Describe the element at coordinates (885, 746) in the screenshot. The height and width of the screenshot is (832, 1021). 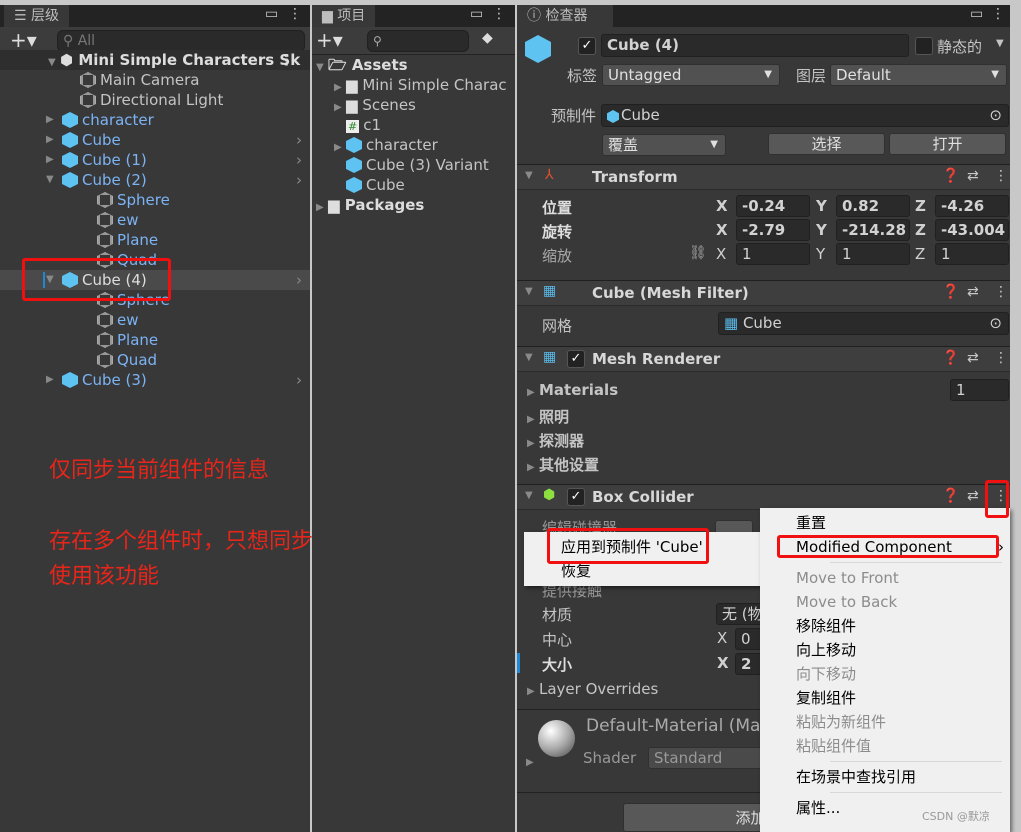
I see `menu-item: 粘贴组件值` at that location.